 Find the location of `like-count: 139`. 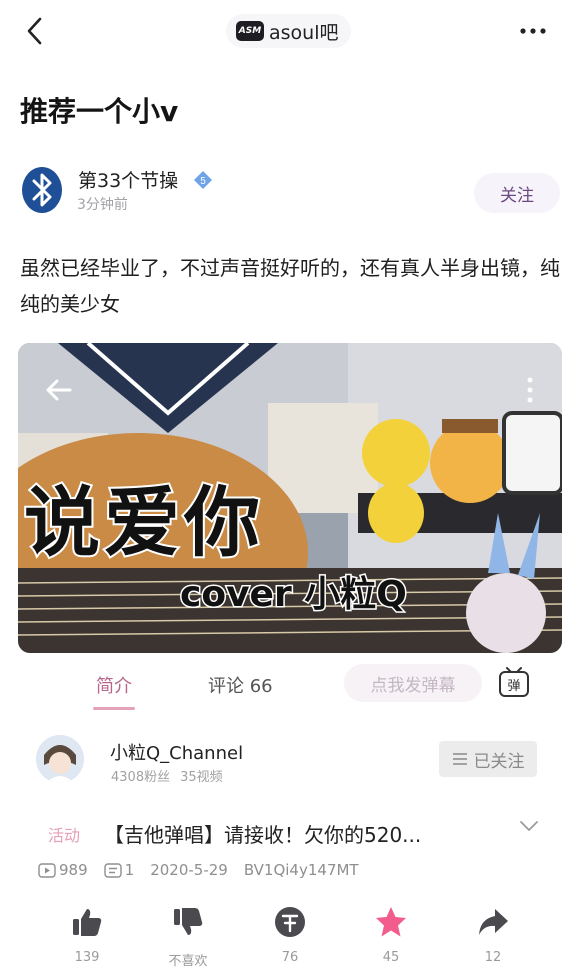

like-count: 139 is located at coordinates (87, 957).